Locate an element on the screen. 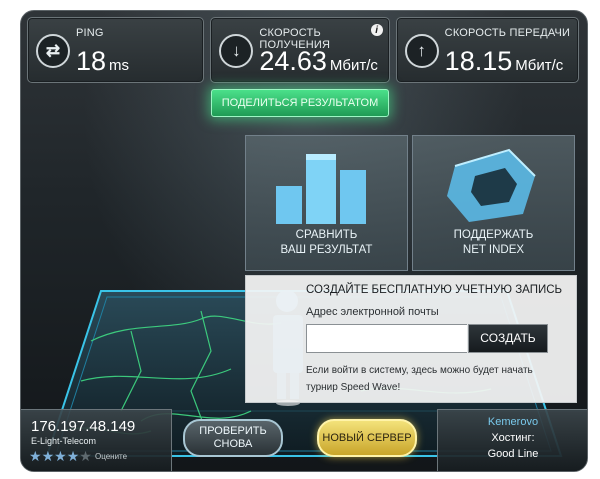  upload-arrow-icon: ↑ is located at coordinates (421, 51).